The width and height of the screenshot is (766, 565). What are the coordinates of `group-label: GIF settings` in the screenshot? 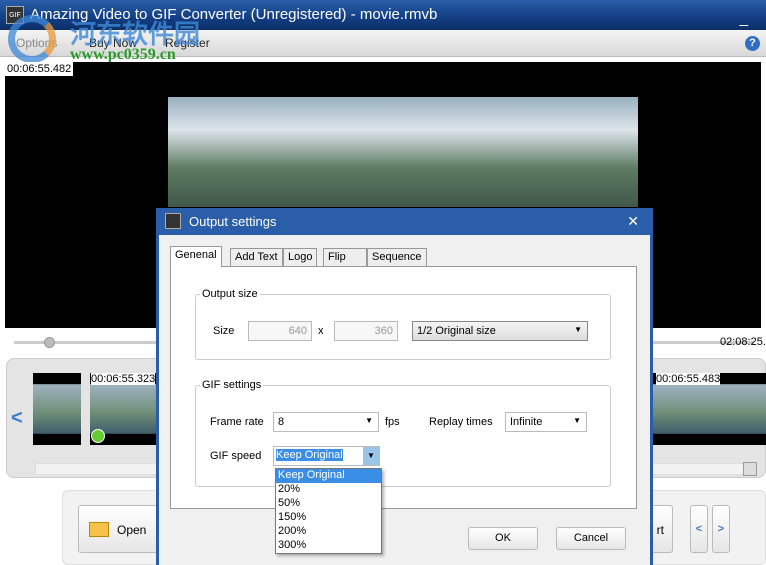 It's located at (232, 385).